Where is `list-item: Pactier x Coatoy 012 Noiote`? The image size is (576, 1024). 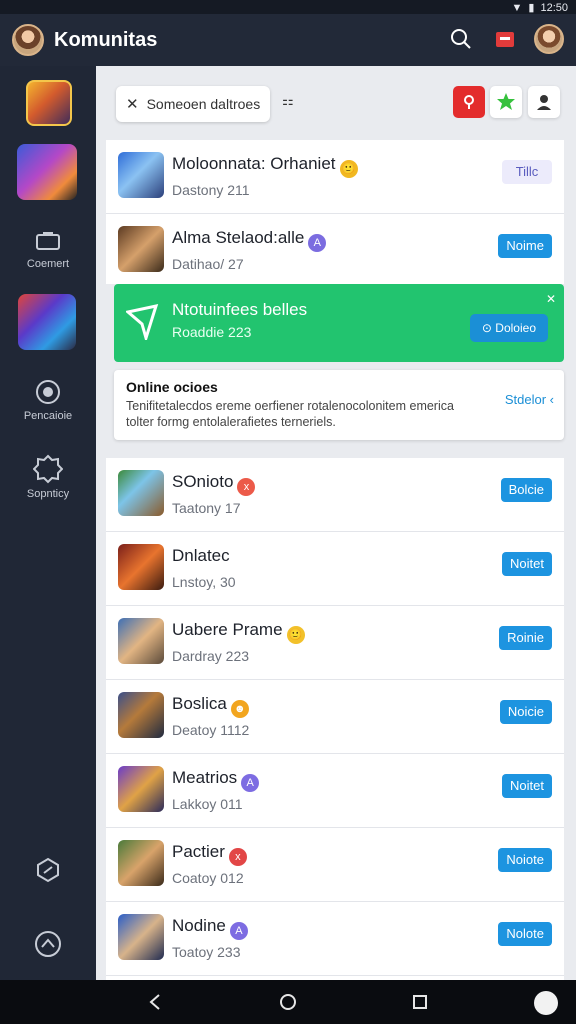 list-item: Pactier x Coatoy 012 Noiote is located at coordinates (335, 865).